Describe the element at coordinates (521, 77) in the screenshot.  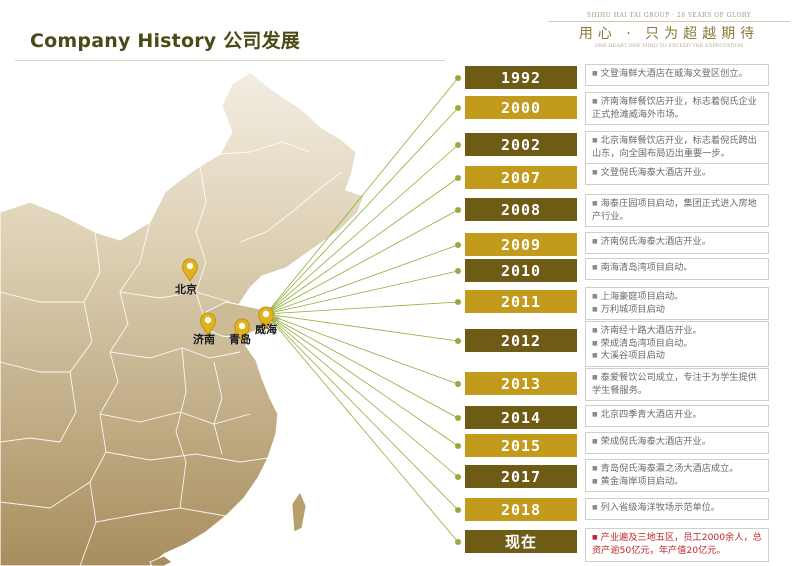
I see `year-box-0: 1992` at that location.